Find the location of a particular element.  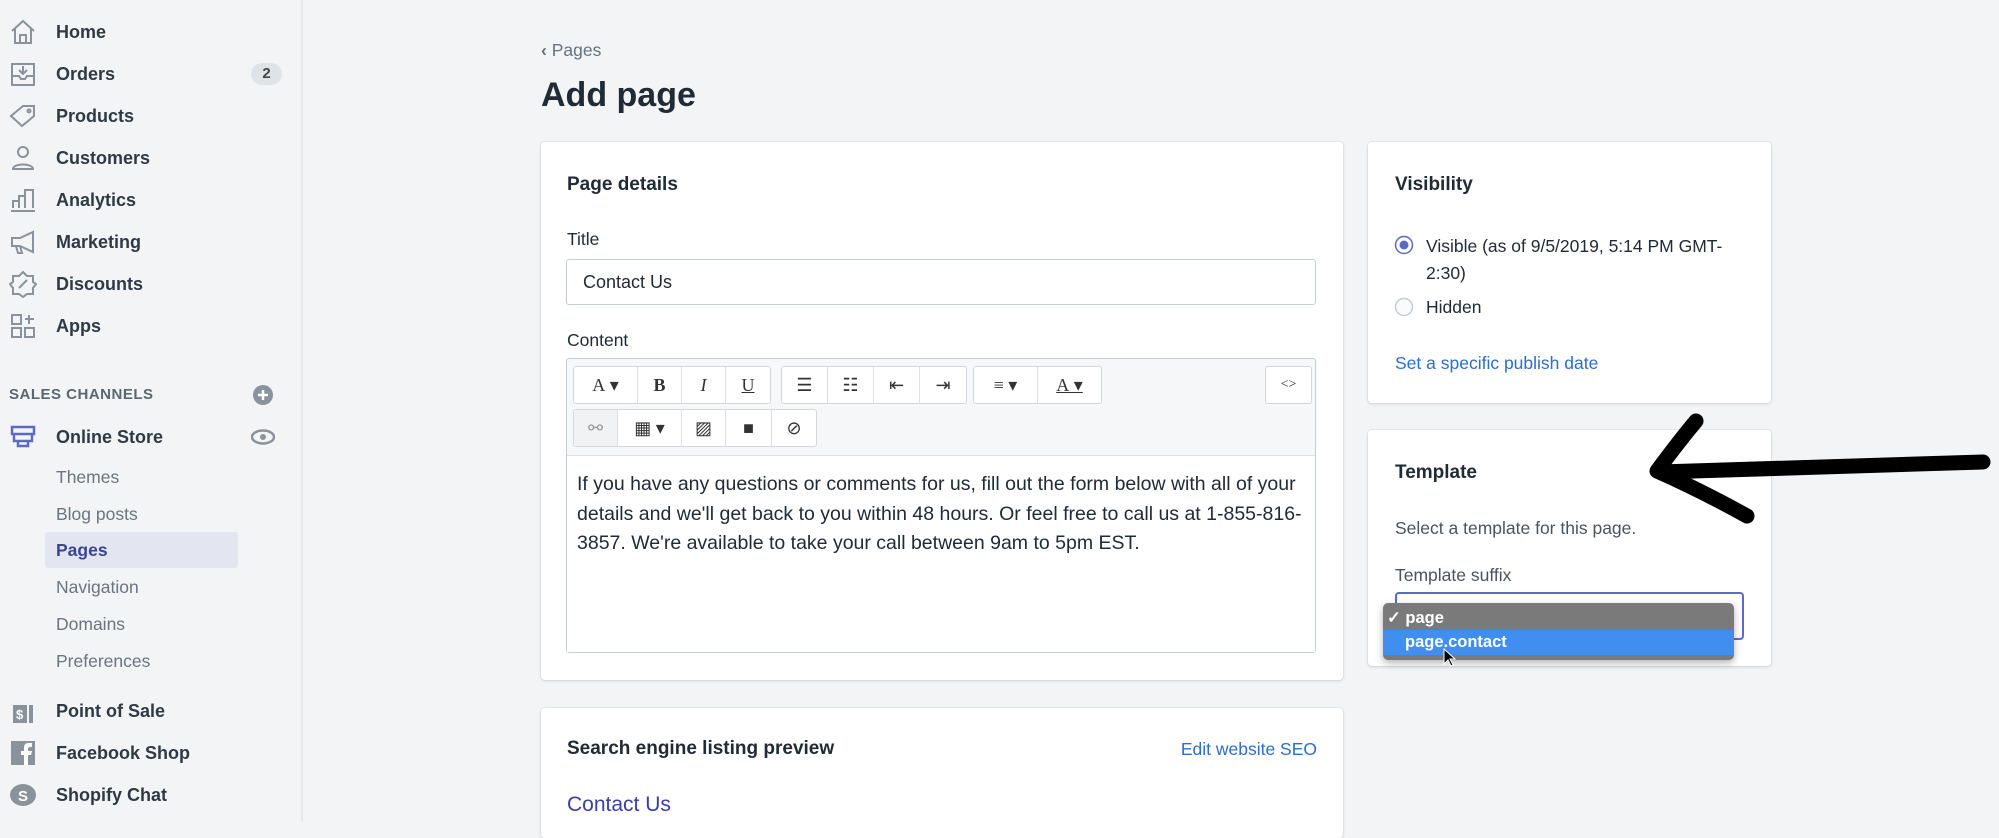

format-group: A ▾ B I U is located at coordinates (672, 385).